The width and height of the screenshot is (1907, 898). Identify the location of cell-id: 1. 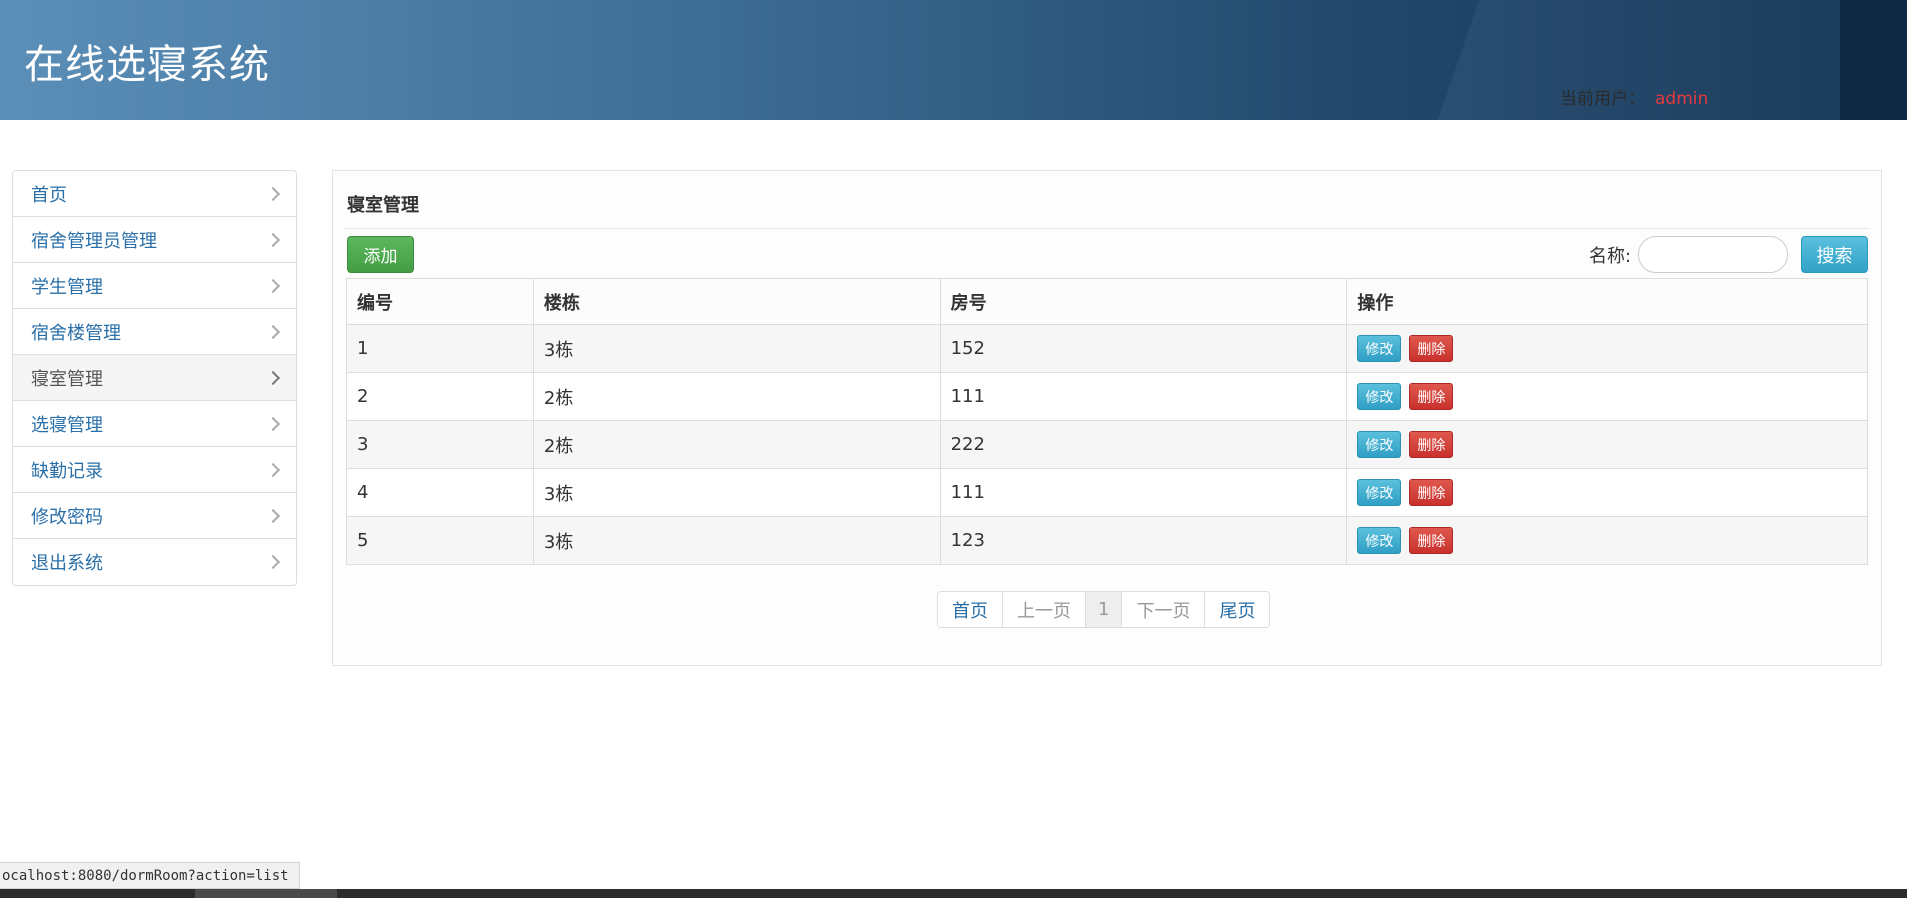
(440, 348).